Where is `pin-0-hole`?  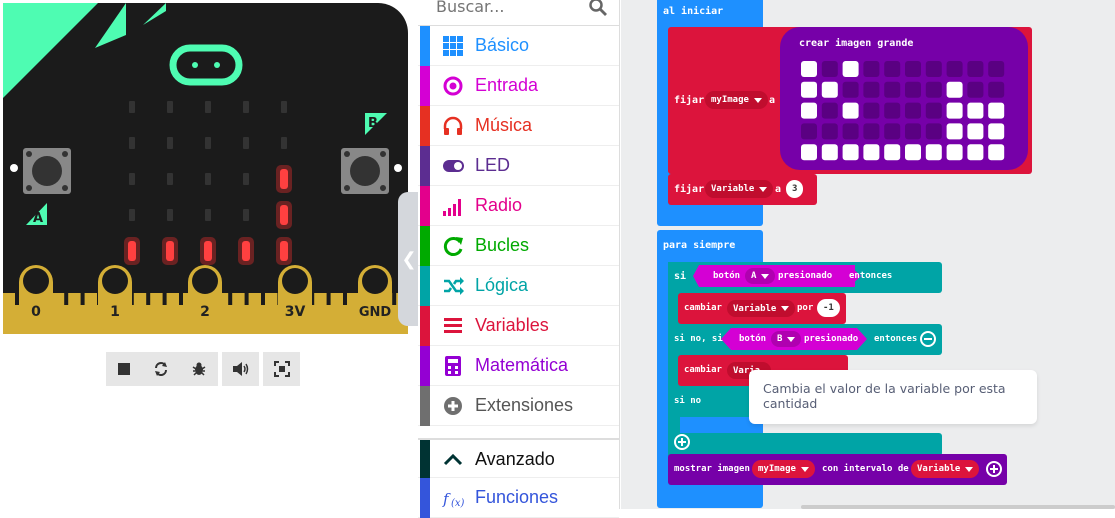
pin-0-hole is located at coordinates (36, 281).